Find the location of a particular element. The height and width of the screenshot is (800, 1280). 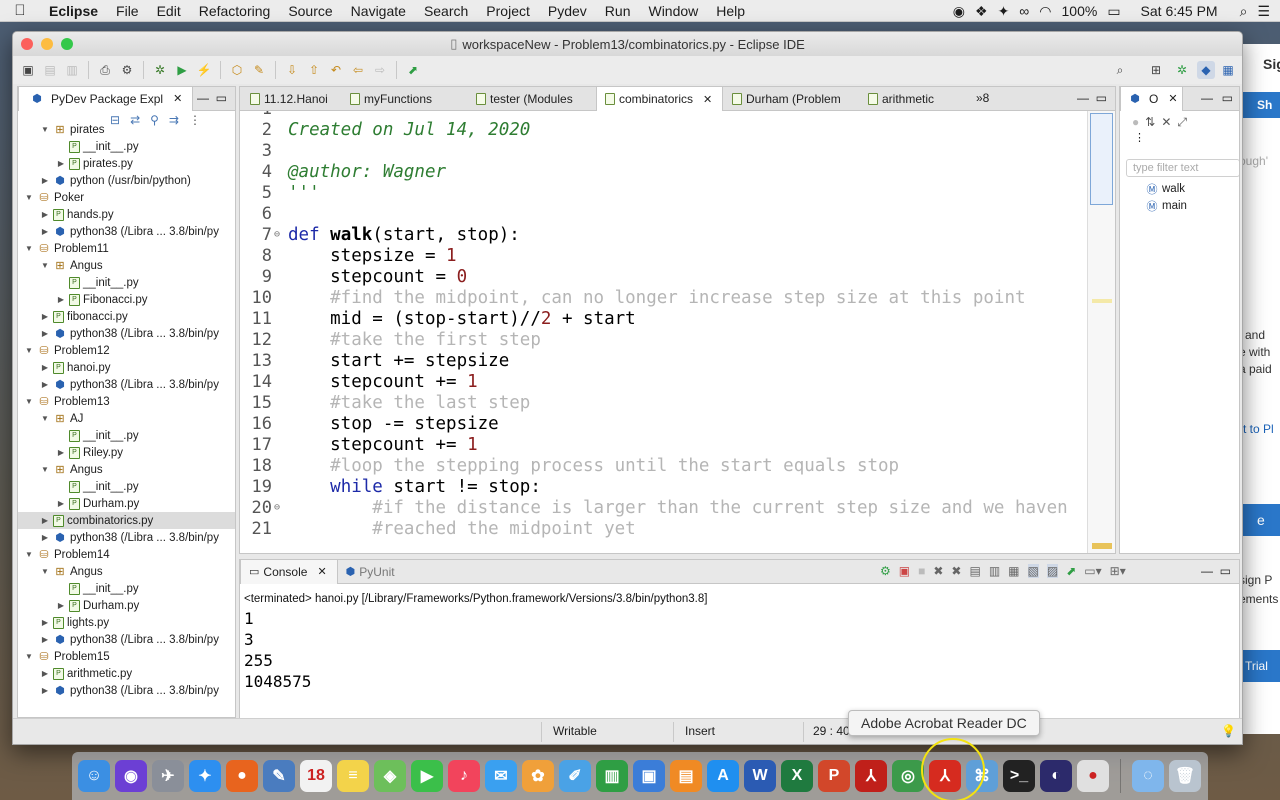

print-icon: ⎙ is located at coordinates (105, 70).